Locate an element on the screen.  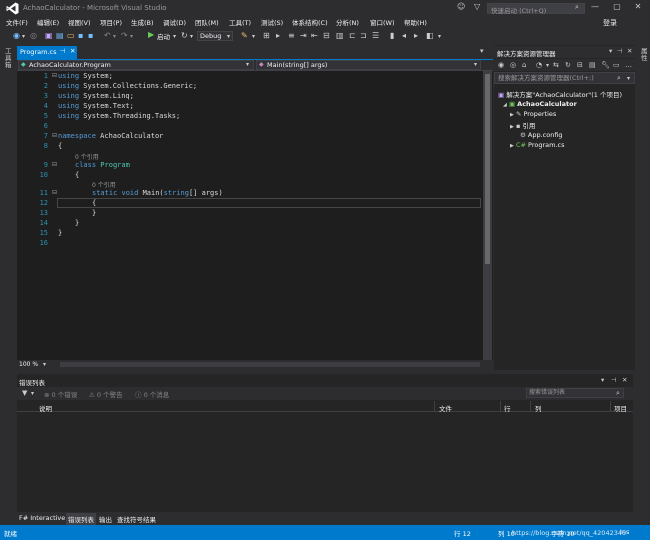
menu-analyze: 分析(N) is located at coordinates (347, 22).